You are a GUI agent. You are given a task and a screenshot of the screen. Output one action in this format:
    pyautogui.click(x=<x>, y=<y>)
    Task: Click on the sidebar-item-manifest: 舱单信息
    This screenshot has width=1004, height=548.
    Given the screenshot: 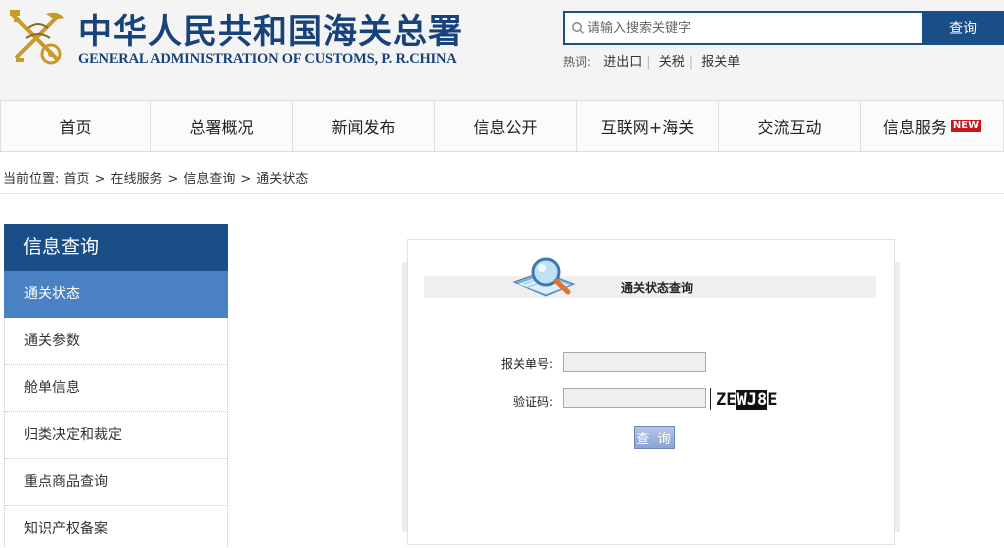 What is the action you would take?
    pyautogui.click(x=116, y=388)
    